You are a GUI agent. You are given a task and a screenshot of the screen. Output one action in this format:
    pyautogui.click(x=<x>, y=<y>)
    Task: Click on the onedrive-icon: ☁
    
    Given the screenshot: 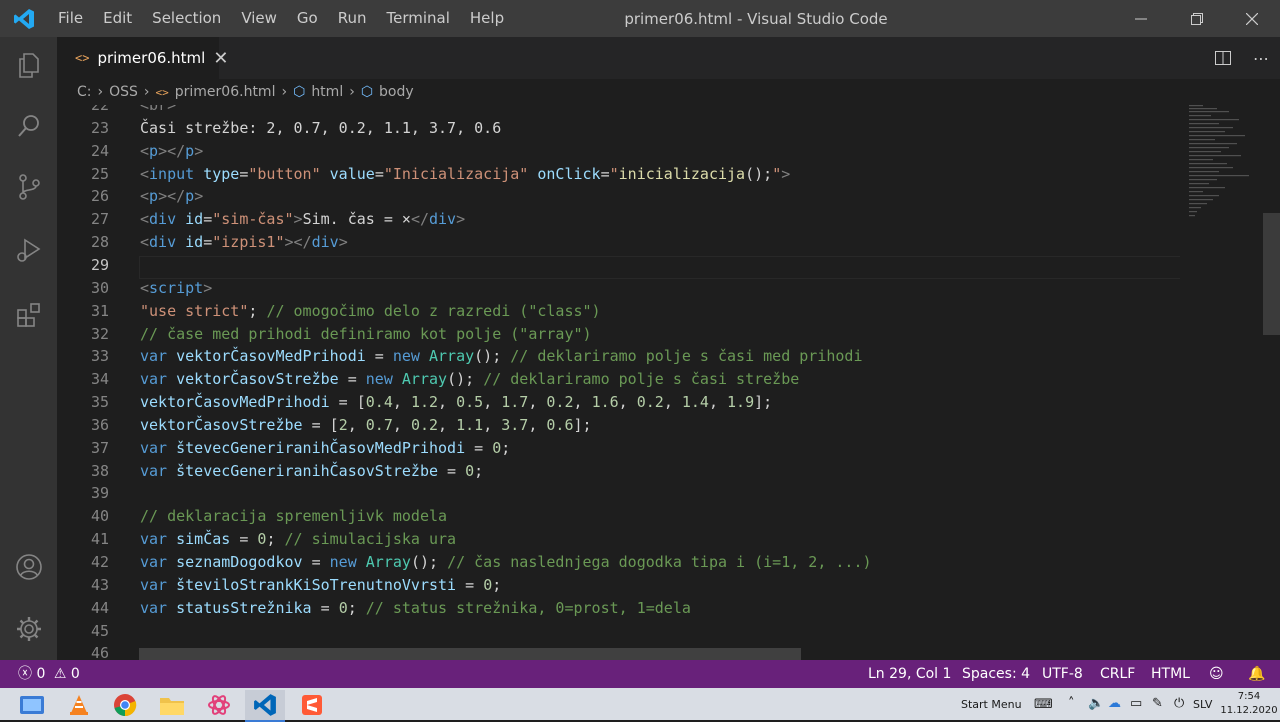 What is the action you would take?
    pyautogui.click(x=1114, y=703)
    